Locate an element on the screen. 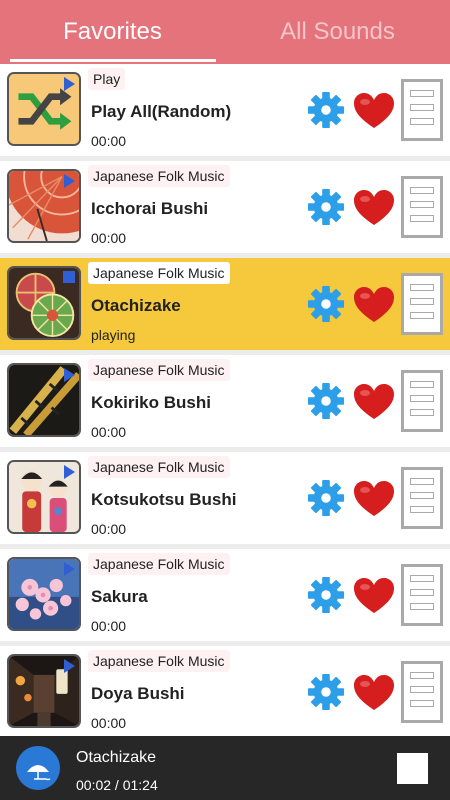 The width and height of the screenshot is (450, 800). category-label: Play is located at coordinates (107, 79).